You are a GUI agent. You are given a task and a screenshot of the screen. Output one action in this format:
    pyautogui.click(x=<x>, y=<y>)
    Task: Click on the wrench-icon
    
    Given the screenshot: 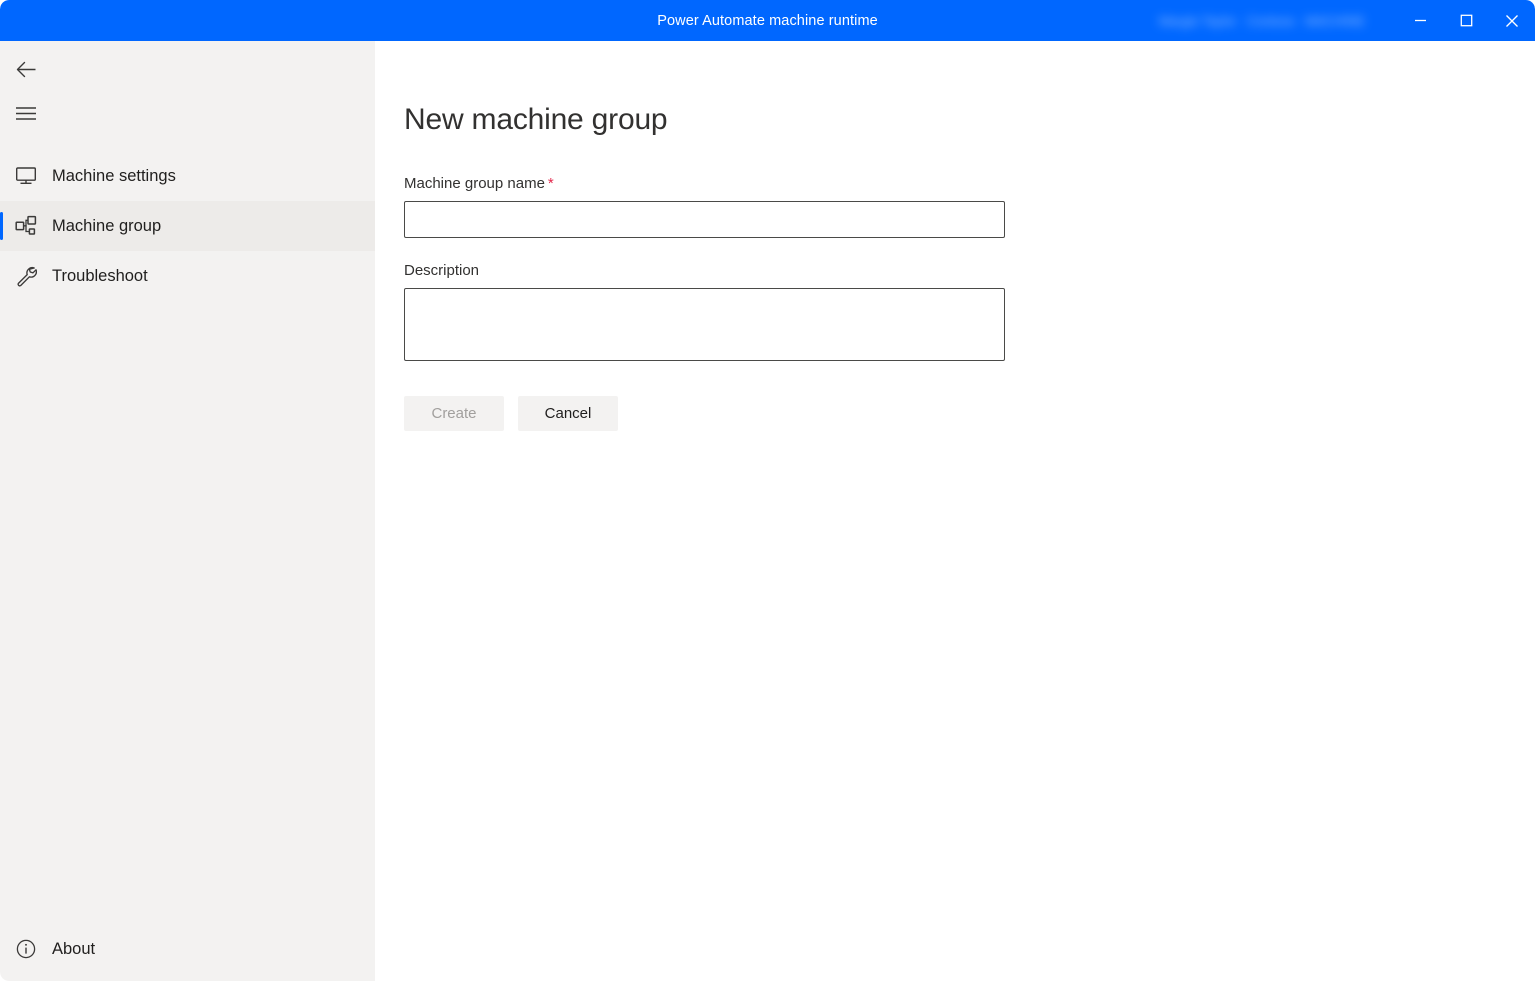 What is the action you would take?
    pyautogui.click(x=29, y=276)
    